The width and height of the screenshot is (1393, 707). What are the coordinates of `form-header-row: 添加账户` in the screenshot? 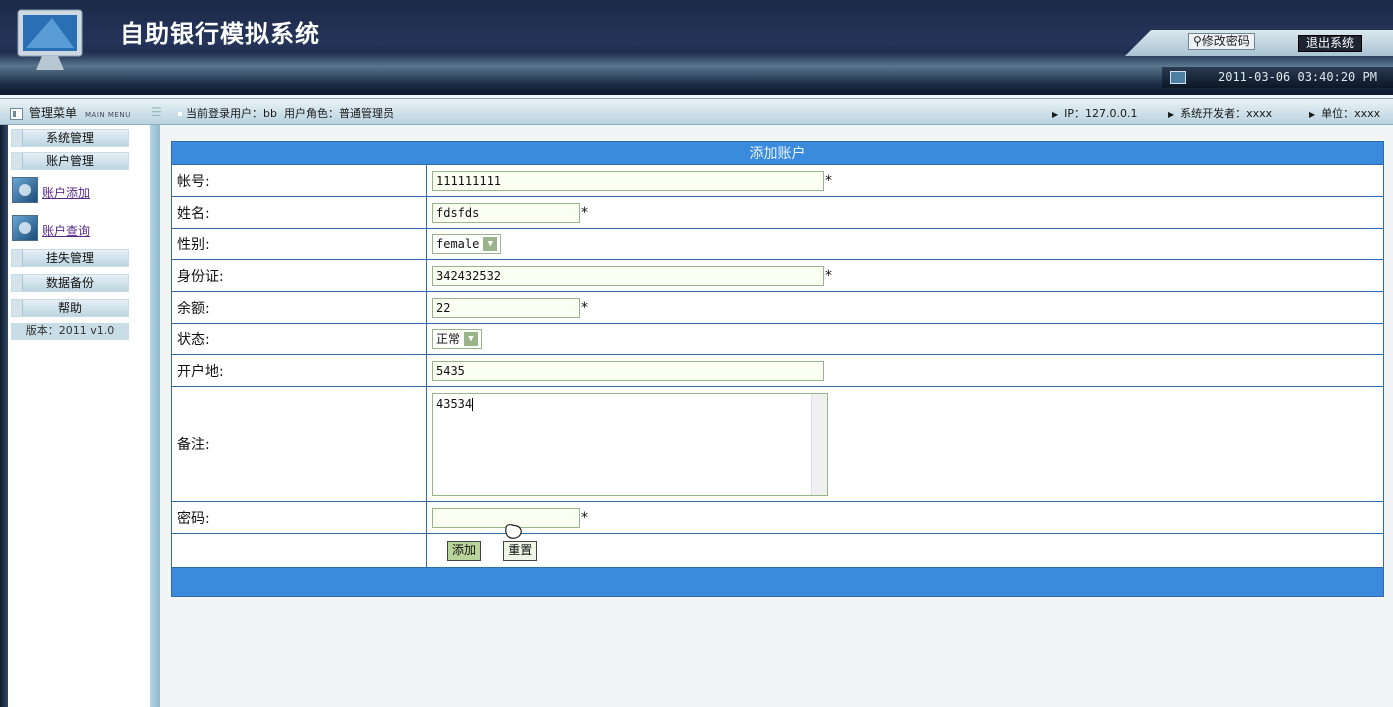 It's located at (777, 153).